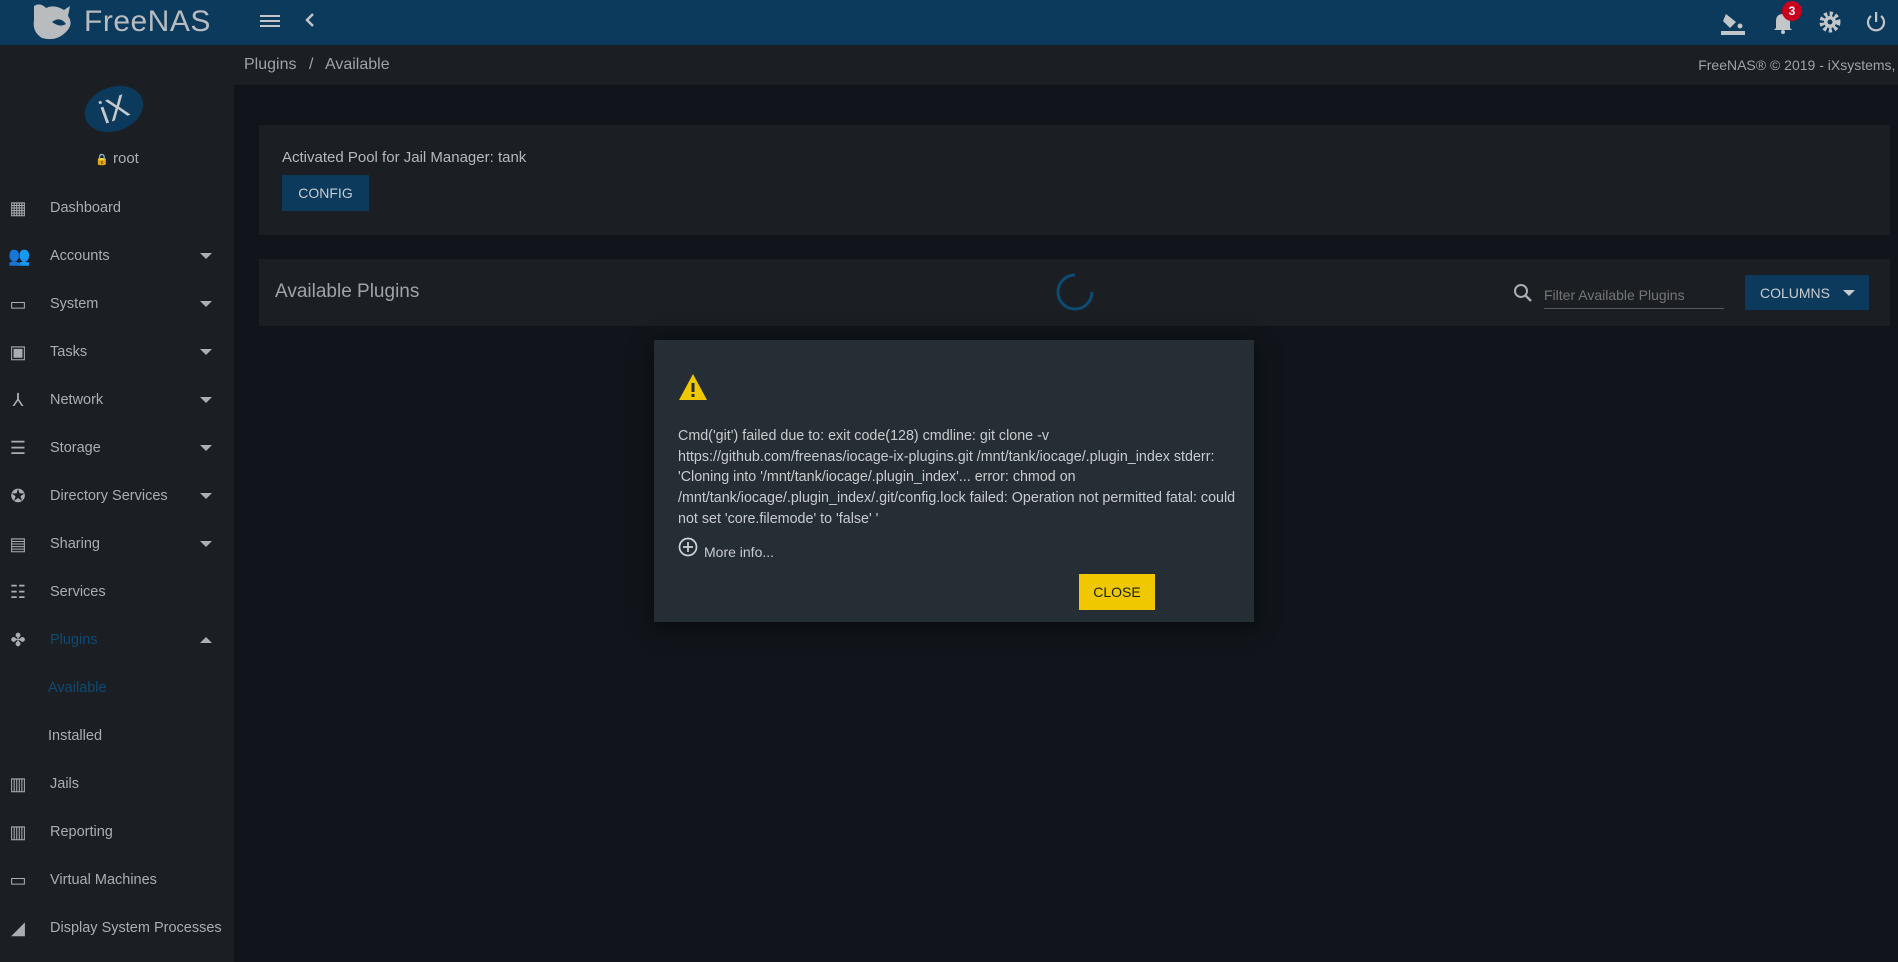 Image resolution: width=1898 pixels, height=962 pixels. I want to click on warning-icon, so click(693, 387).